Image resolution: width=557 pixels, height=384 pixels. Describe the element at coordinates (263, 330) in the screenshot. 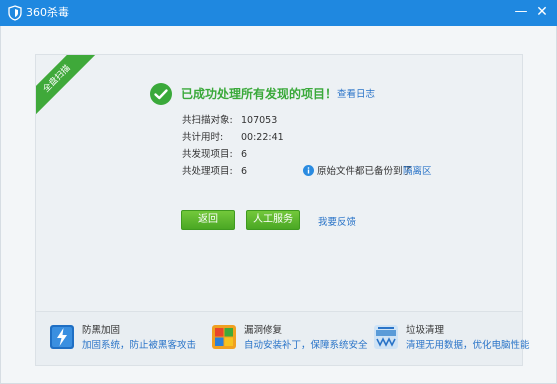

I see `feature-patch-name: 漏洞修复` at that location.